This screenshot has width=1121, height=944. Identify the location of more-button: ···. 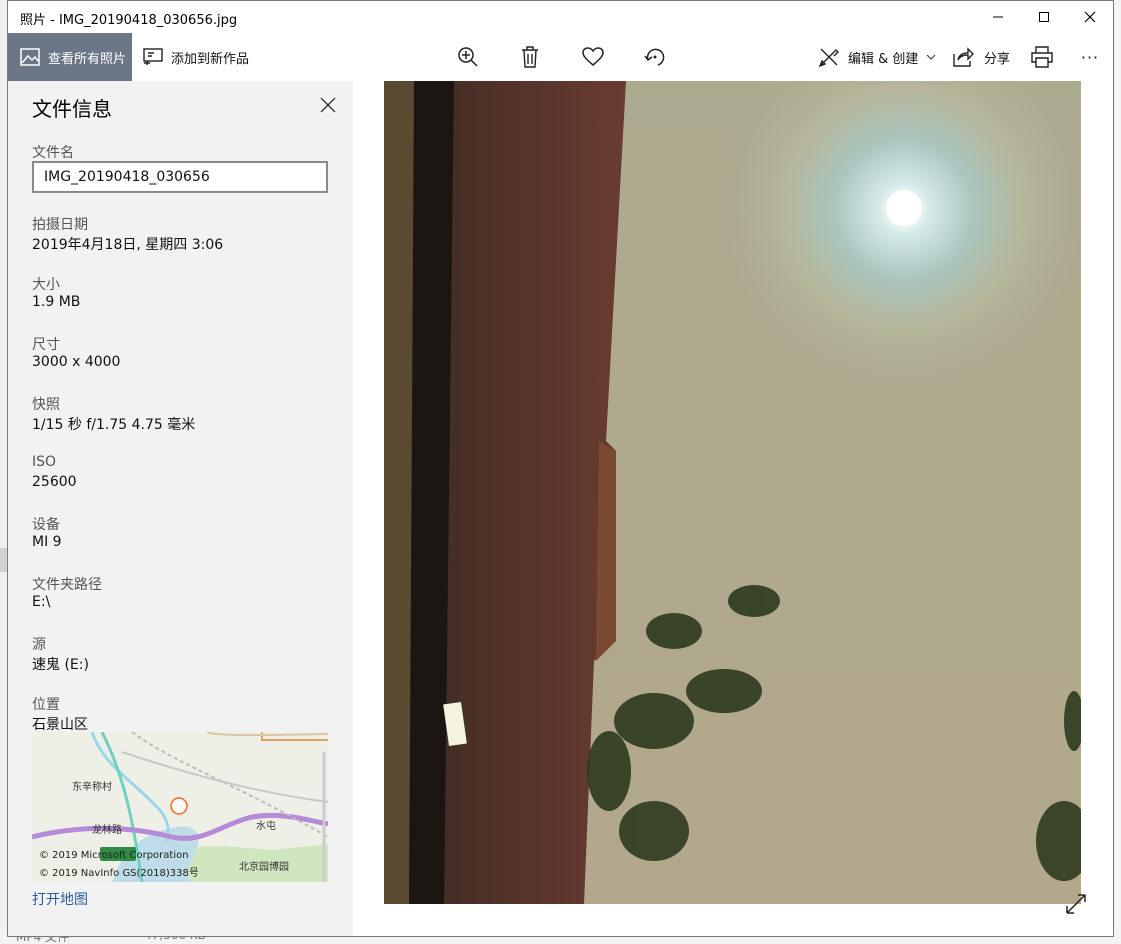
(1090, 57).